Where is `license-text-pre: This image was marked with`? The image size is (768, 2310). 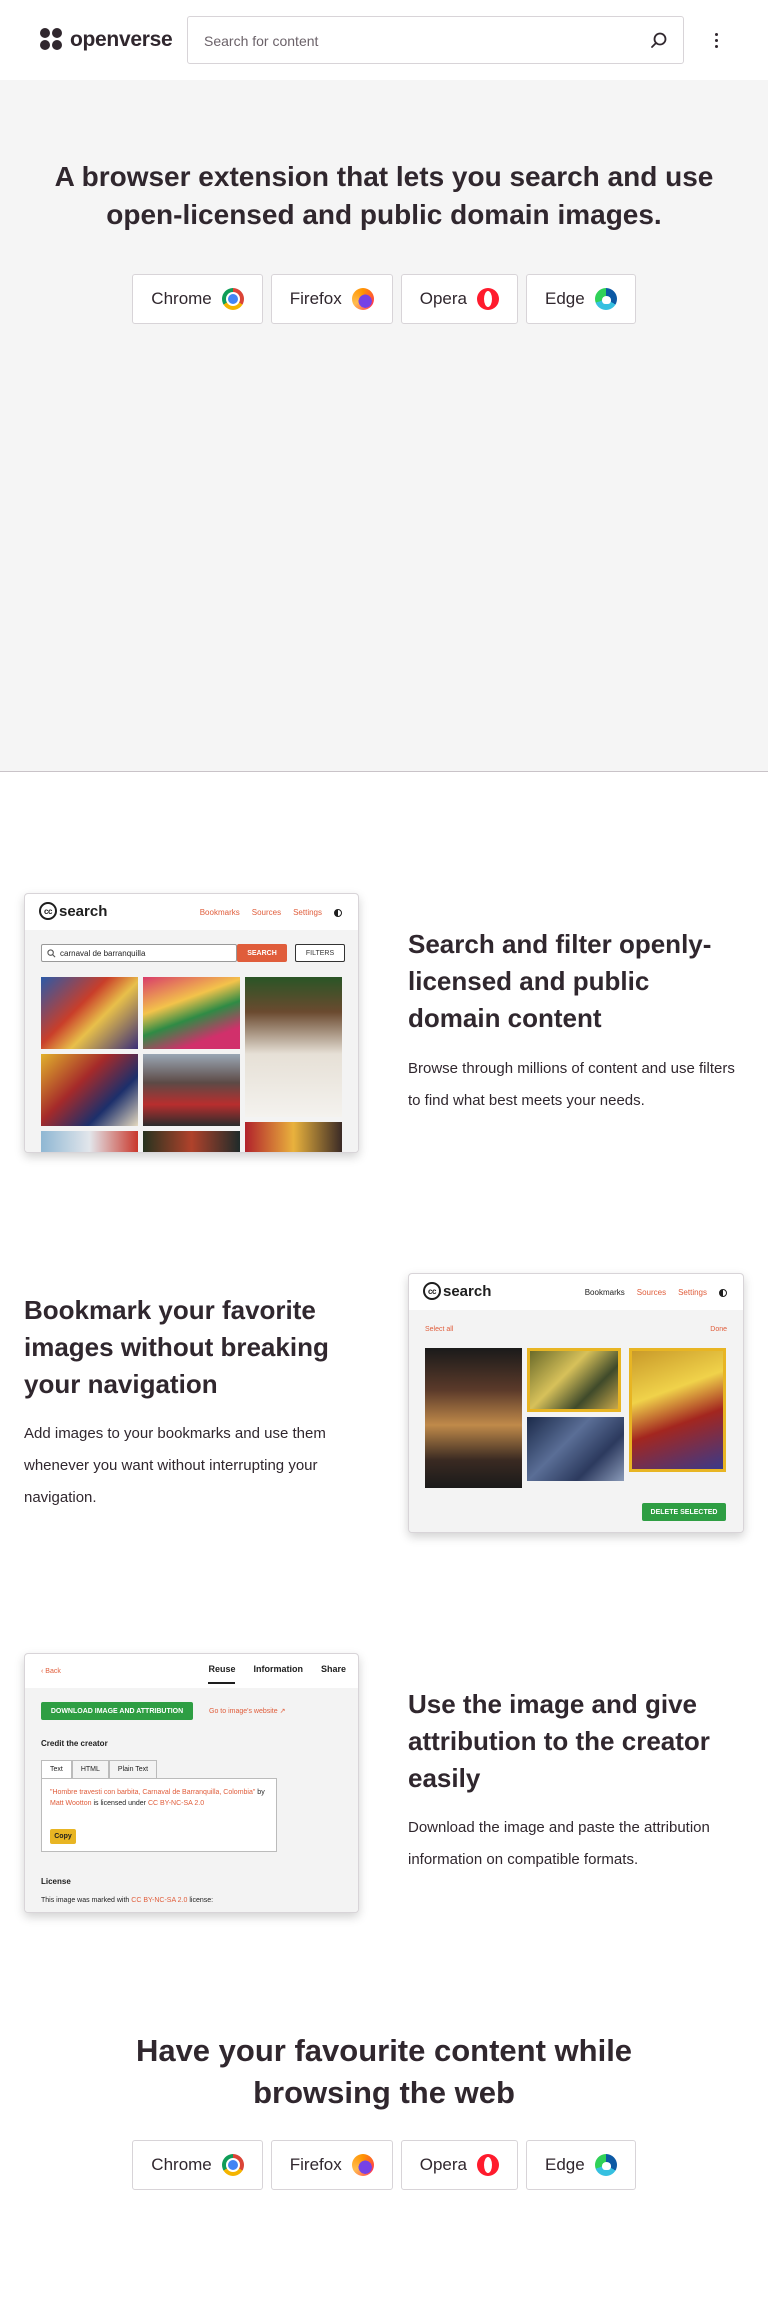 license-text-pre: This image was marked with is located at coordinates (86, 1900).